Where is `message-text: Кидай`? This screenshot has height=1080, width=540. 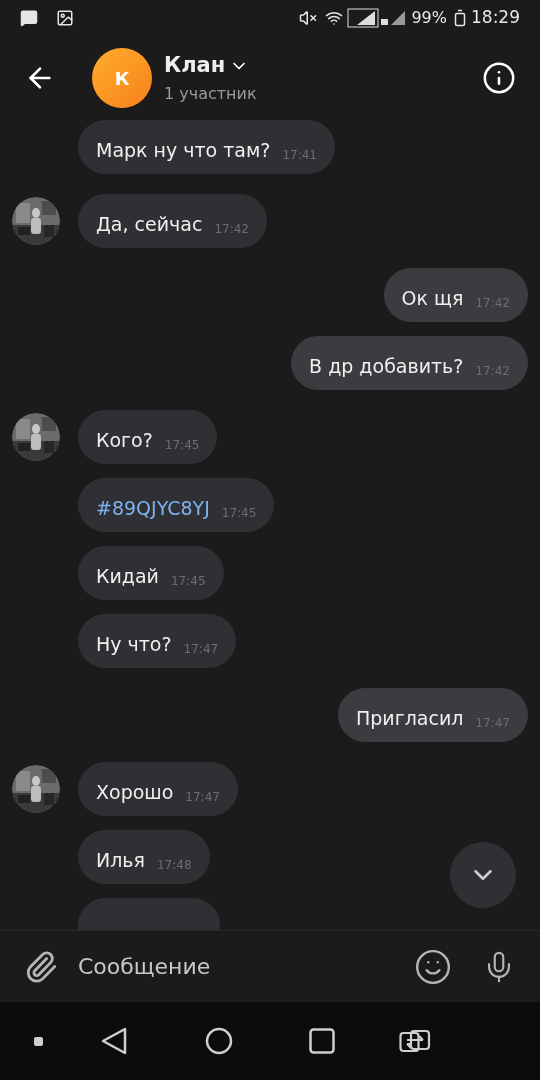 message-text: Кидай is located at coordinates (127, 576).